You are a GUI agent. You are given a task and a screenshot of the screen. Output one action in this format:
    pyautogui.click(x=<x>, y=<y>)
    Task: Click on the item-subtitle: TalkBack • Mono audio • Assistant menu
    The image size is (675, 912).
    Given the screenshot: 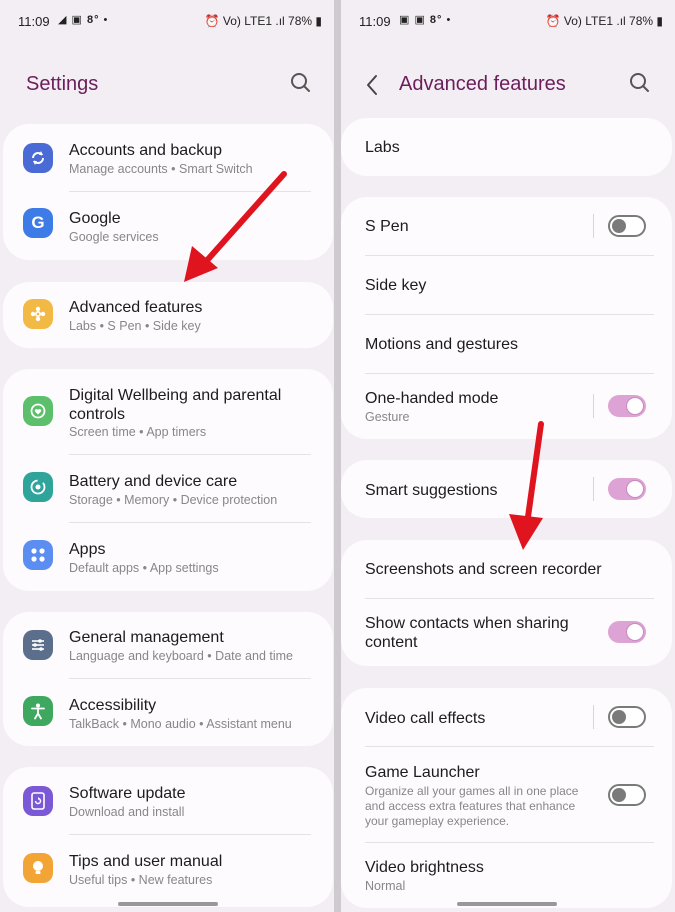 What is the action you would take?
    pyautogui.click(x=180, y=724)
    